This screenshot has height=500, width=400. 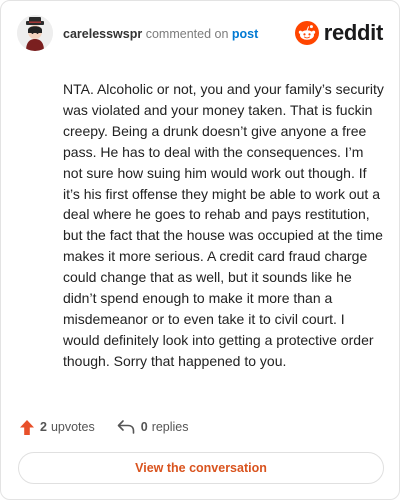 I want to click on brand-wordmark: reddit, so click(x=353, y=32).